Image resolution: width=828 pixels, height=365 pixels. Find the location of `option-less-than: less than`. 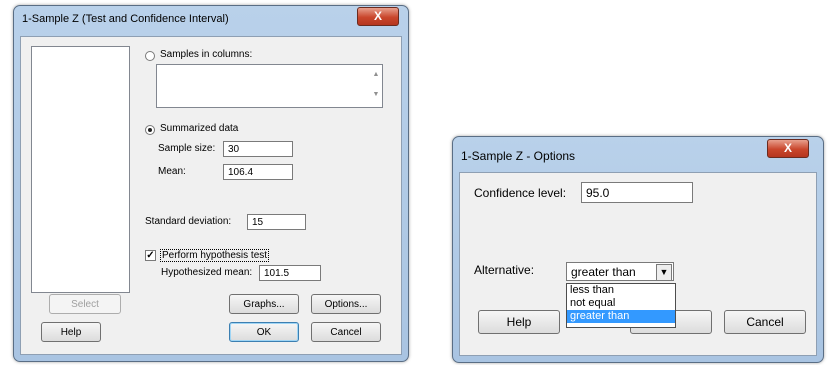

option-less-than: less than is located at coordinates (621, 290).